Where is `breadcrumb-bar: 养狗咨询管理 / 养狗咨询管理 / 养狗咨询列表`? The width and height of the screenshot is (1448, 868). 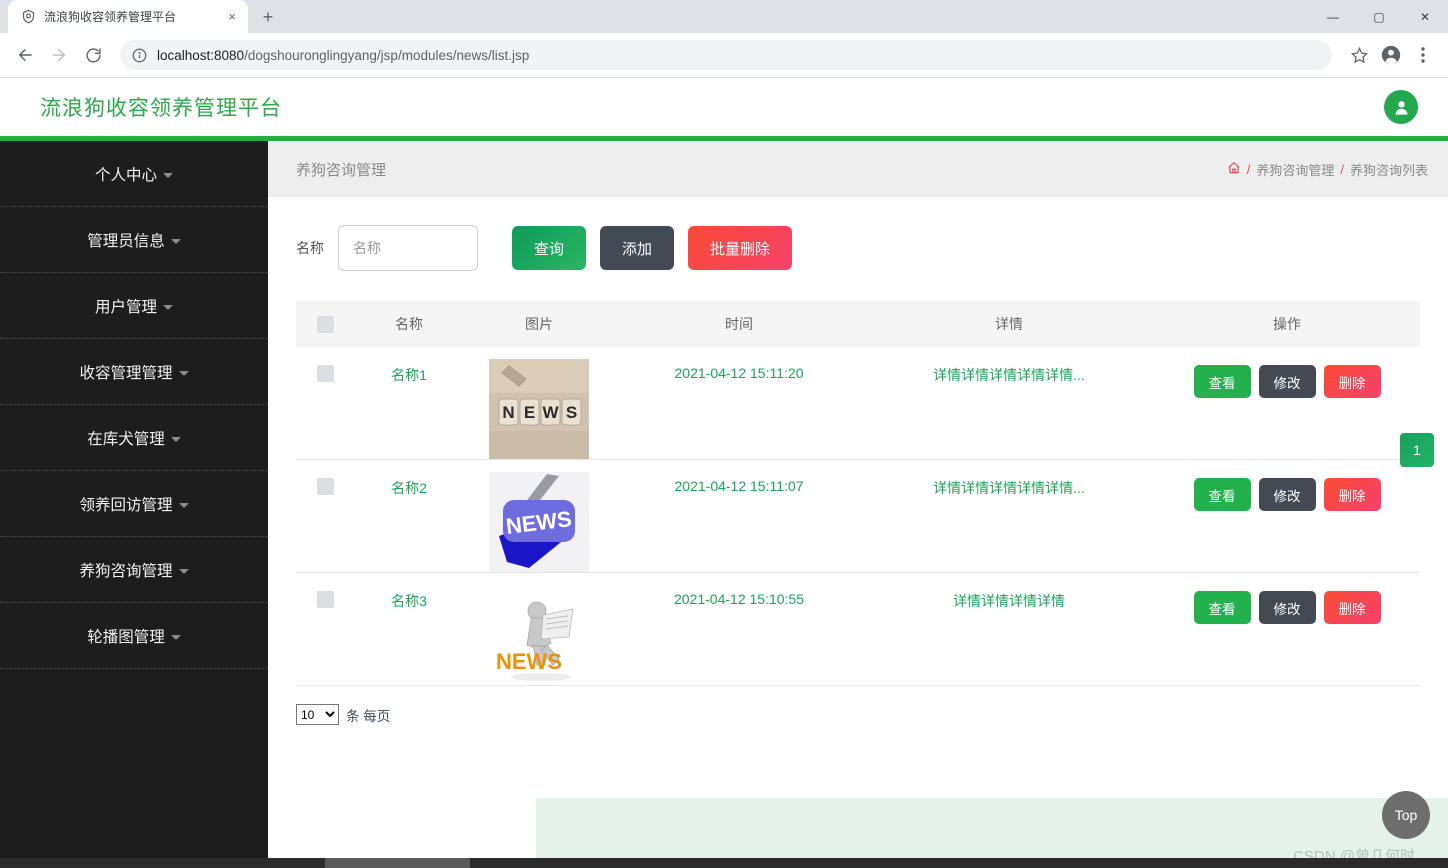
breadcrumb-bar: 养狗咨询管理 / 养狗咨询管理 / 养狗咨询列表 is located at coordinates (858, 169).